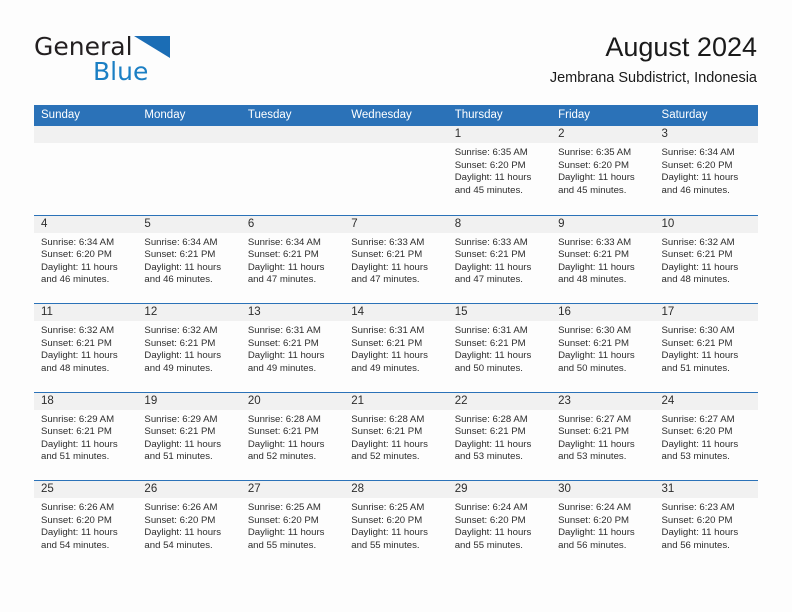 This screenshot has width=792, height=612. What do you see at coordinates (292, 489) in the screenshot?
I see `day-number-band: 27` at bounding box center [292, 489].